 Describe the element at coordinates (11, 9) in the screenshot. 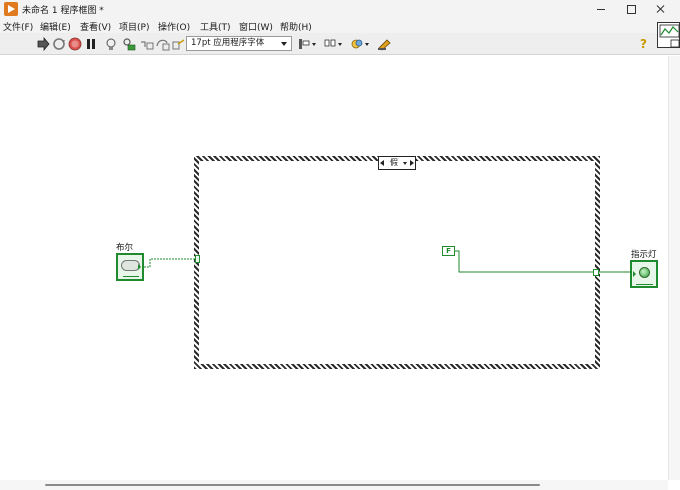

I see `labview-app-icon` at that location.